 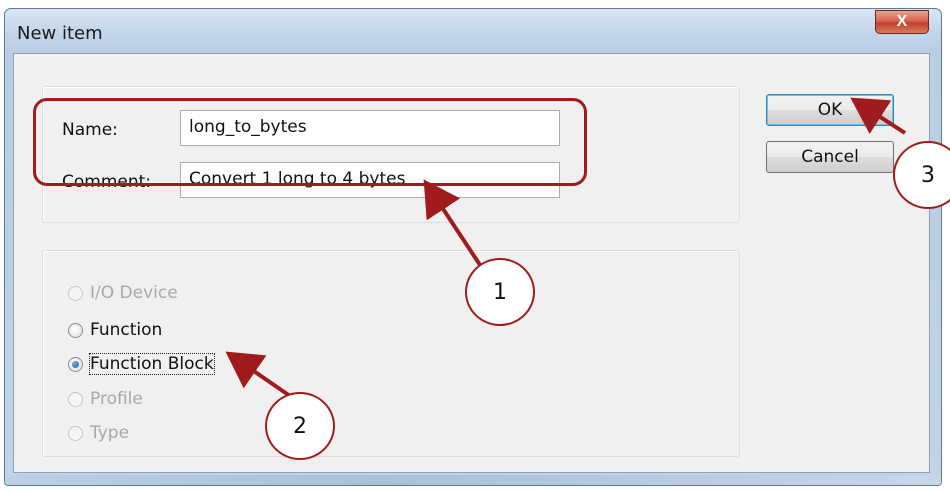 I want to click on arrow-to-function-block, so click(x=258, y=374).